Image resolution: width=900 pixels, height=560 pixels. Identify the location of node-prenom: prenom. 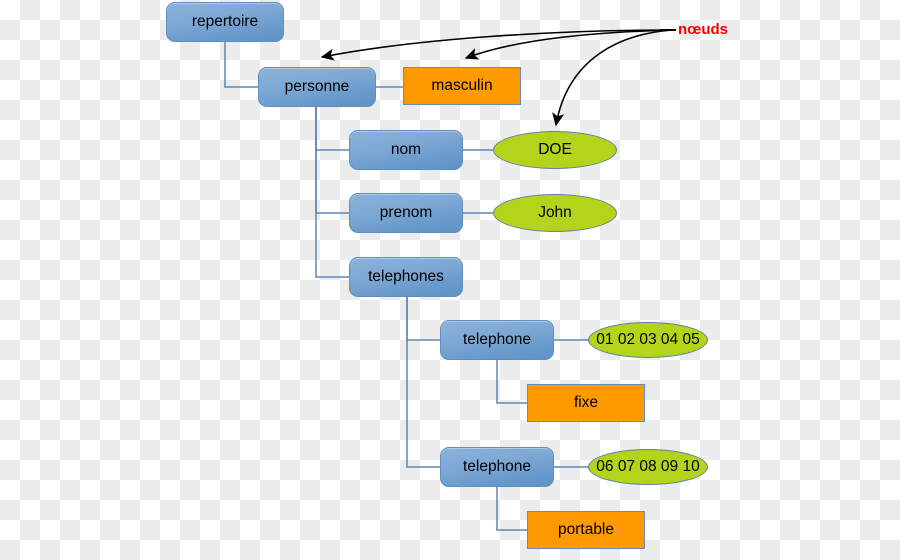
(406, 213).